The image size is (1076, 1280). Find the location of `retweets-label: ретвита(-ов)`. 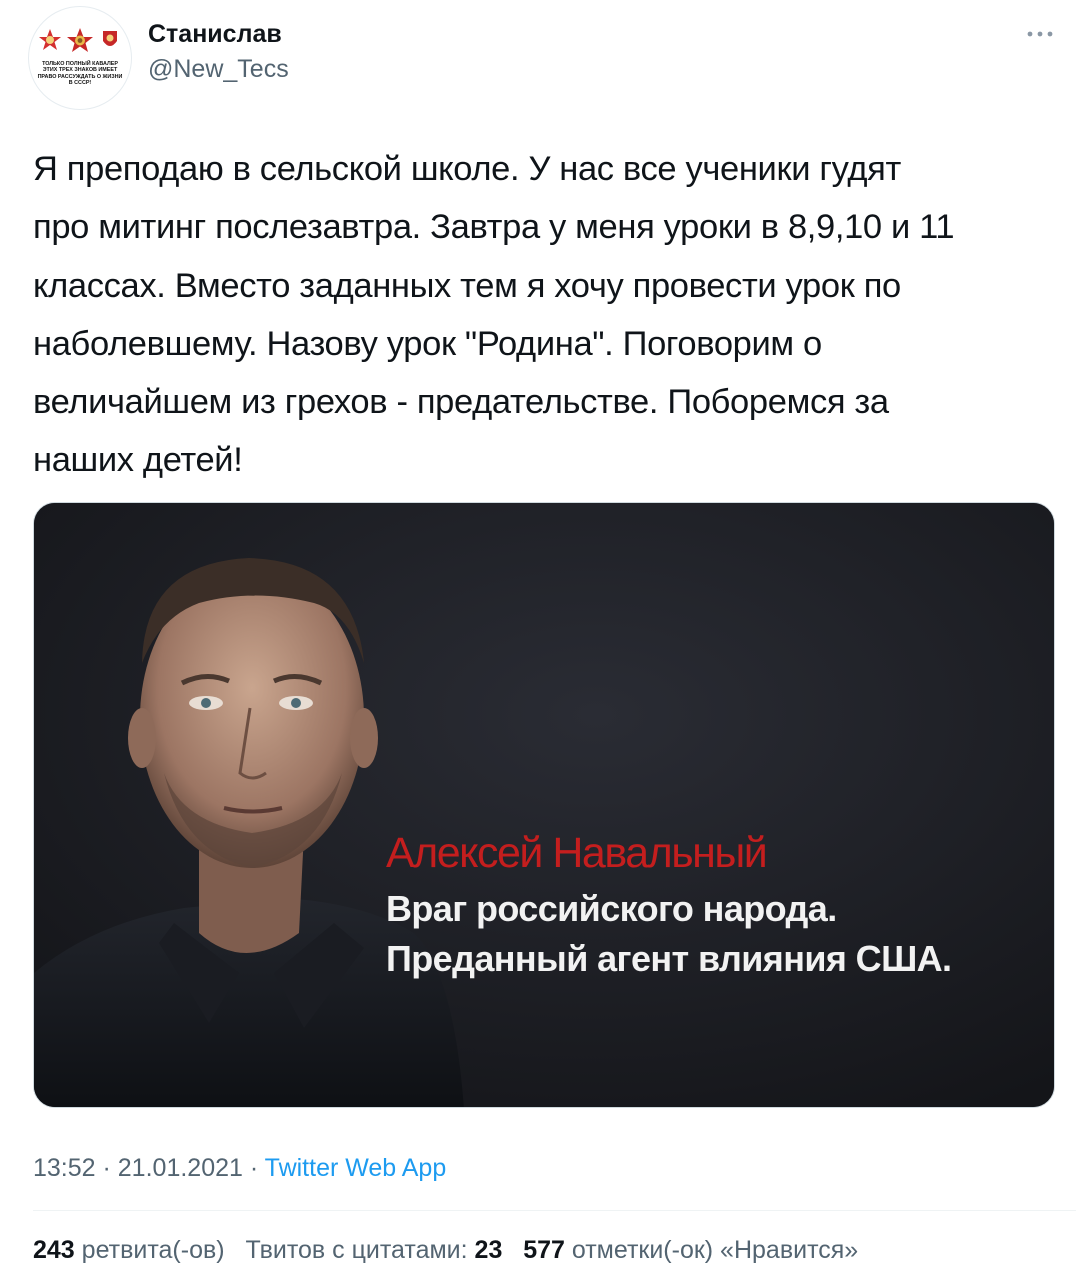

retweets-label: ретвита(-ов) is located at coordinates (153, 1250).